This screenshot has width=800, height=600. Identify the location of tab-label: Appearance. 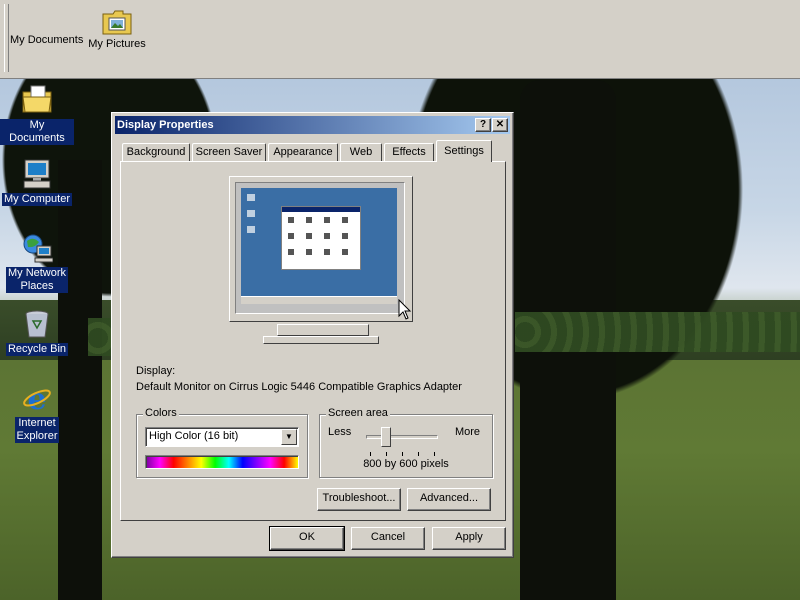
(303, 152).